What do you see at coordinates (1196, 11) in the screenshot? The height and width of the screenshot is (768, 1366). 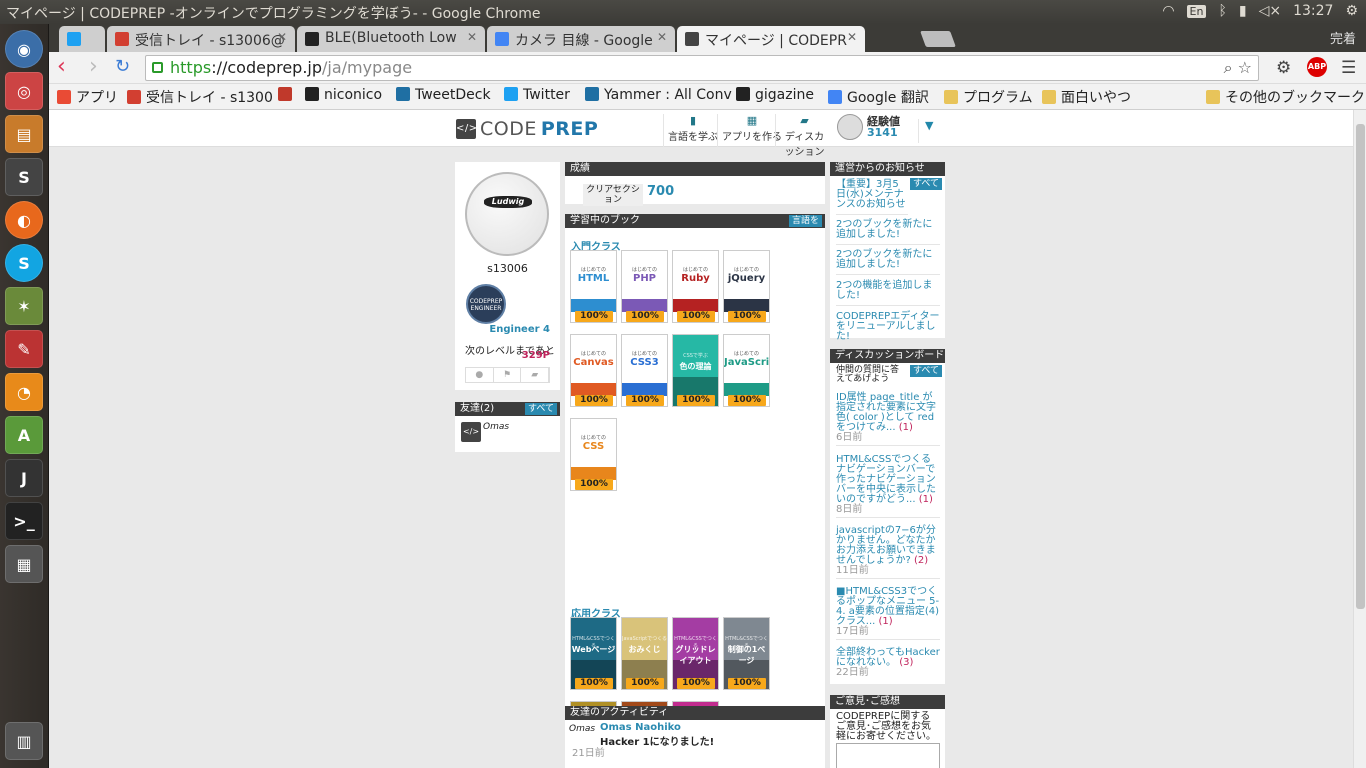 I see `keyboard-language: En` at bounding box center [1196, 11].